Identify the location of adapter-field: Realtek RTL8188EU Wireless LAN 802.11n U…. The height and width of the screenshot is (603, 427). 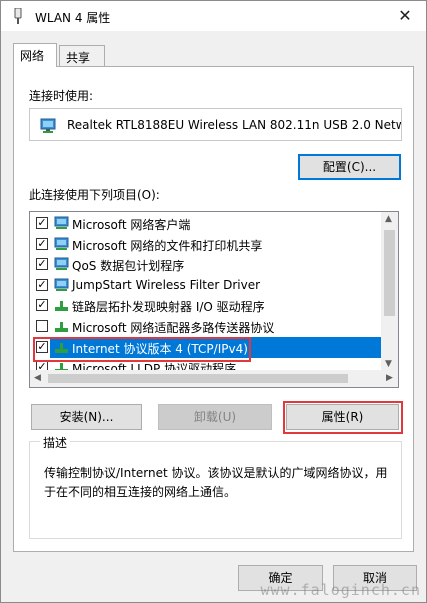
(215, 124).